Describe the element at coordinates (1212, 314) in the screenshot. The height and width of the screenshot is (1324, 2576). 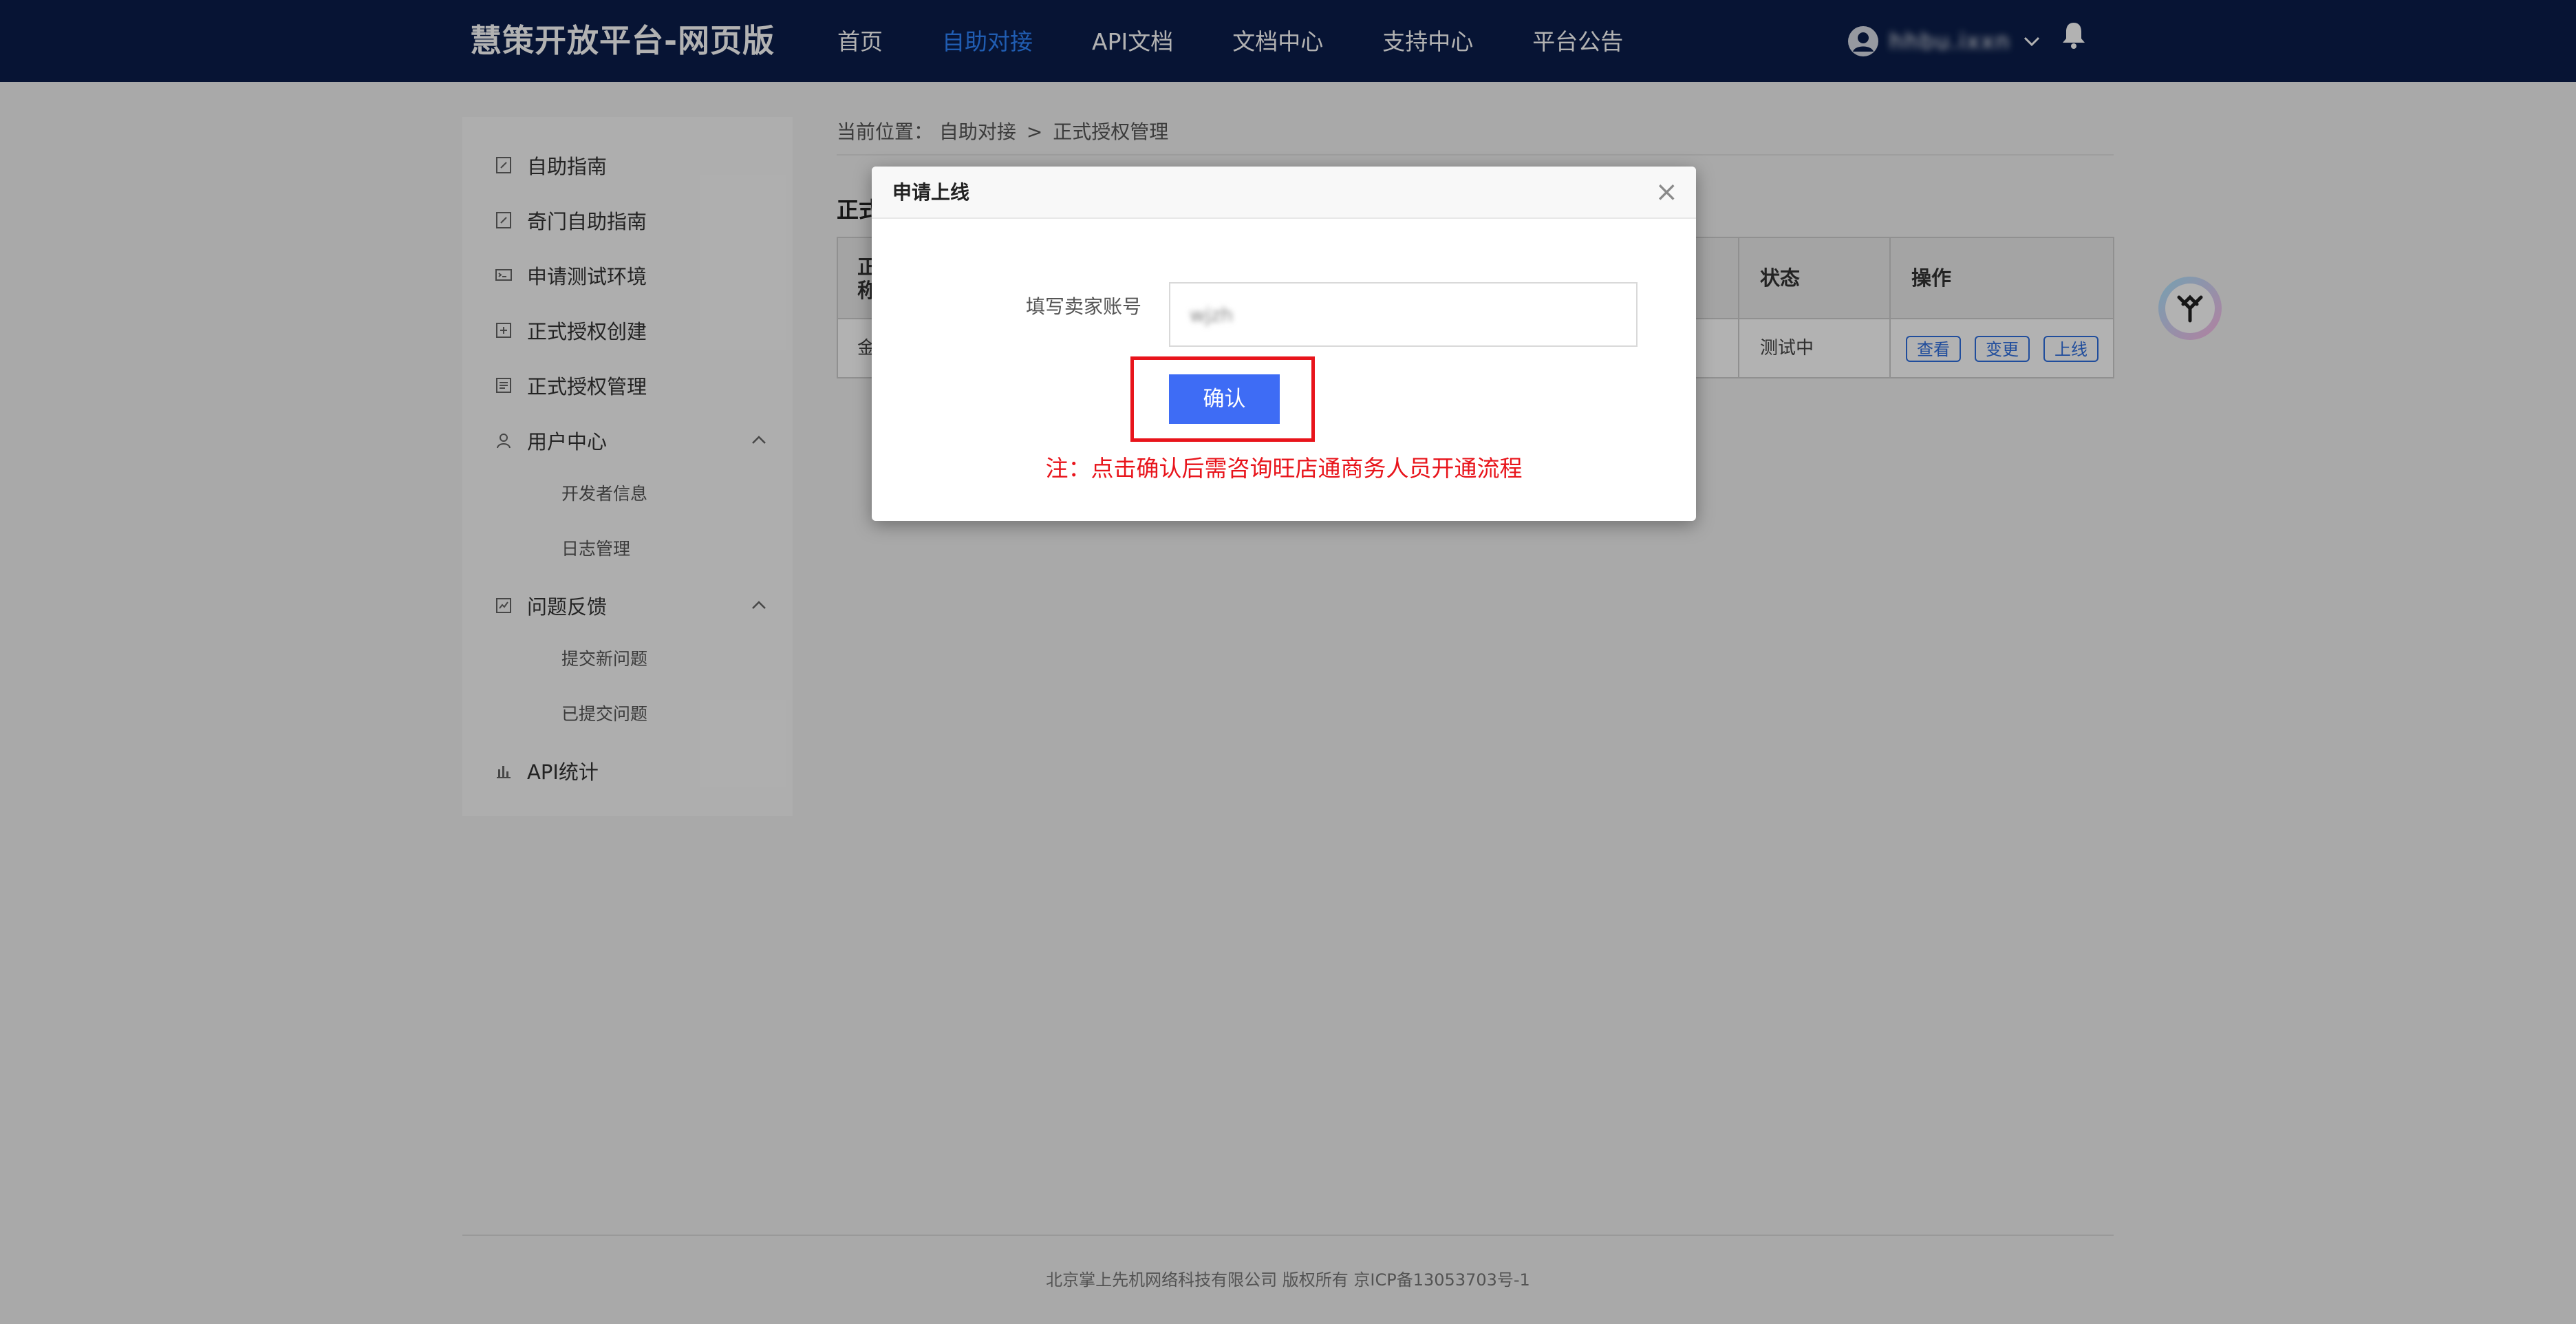
I see `seller-account-value: wjzh` at that location.